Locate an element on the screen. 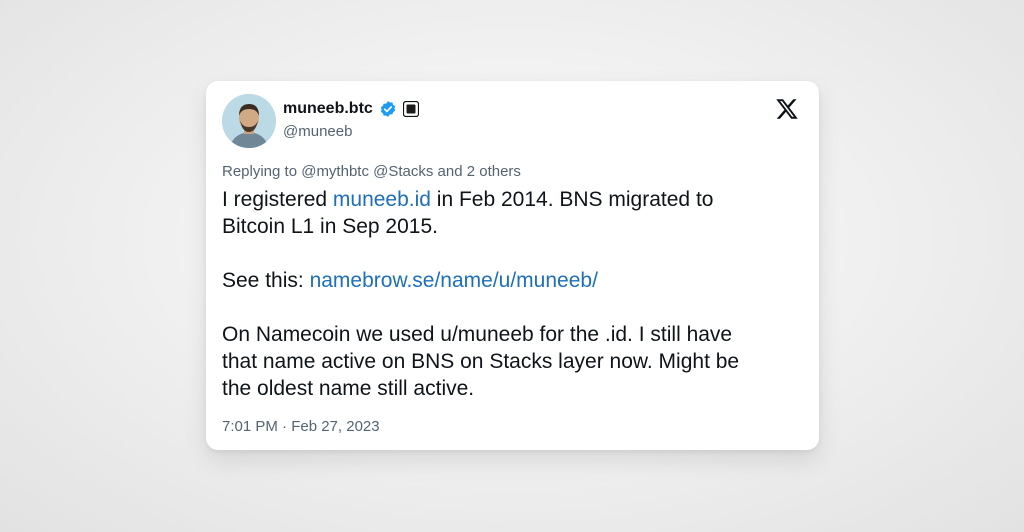  author-name-row: muneeb.btc is located at coordinates (351, 109).